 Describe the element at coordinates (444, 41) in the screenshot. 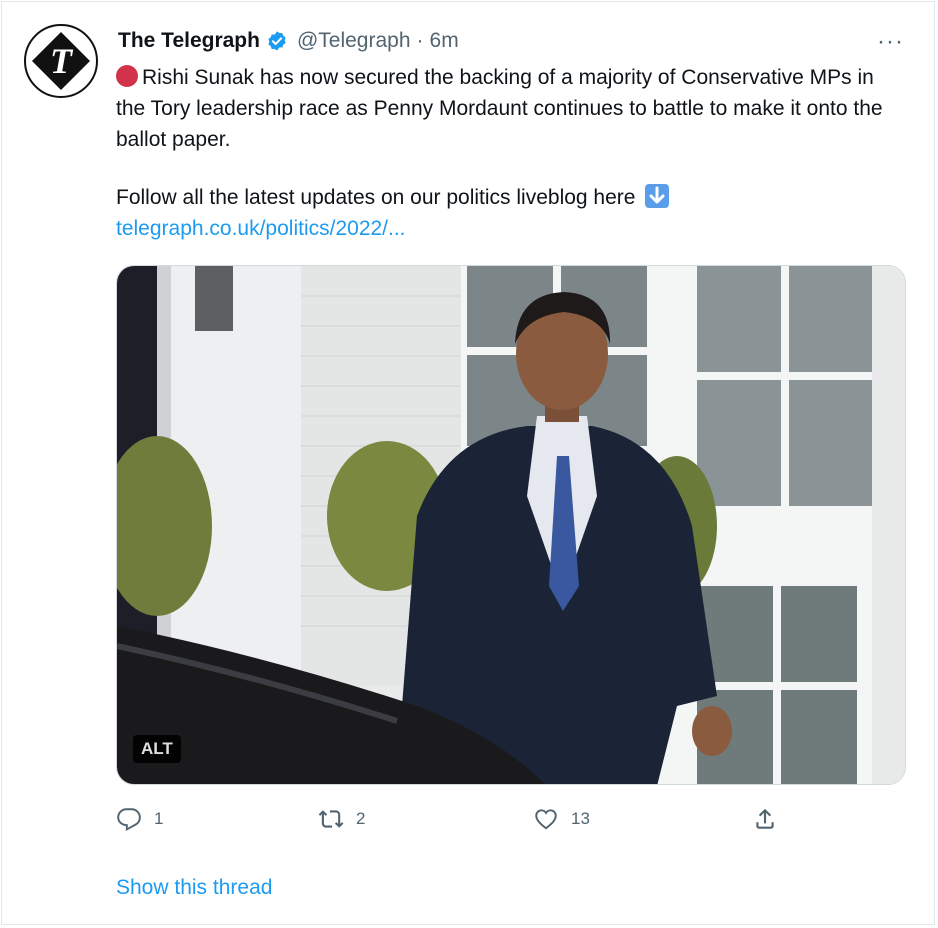

I see `tweet-timestamp: 6m` at that location.